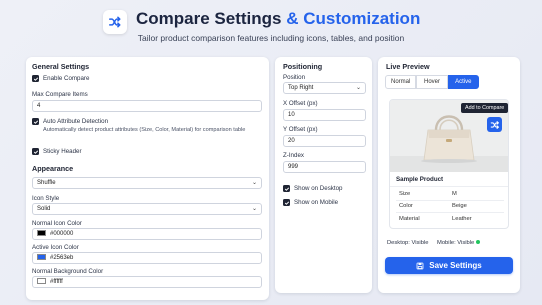  Describe the element at coordinates (56, 282) in the screenshot. I see `normal-bg-color-value: #ffffff` at that location.